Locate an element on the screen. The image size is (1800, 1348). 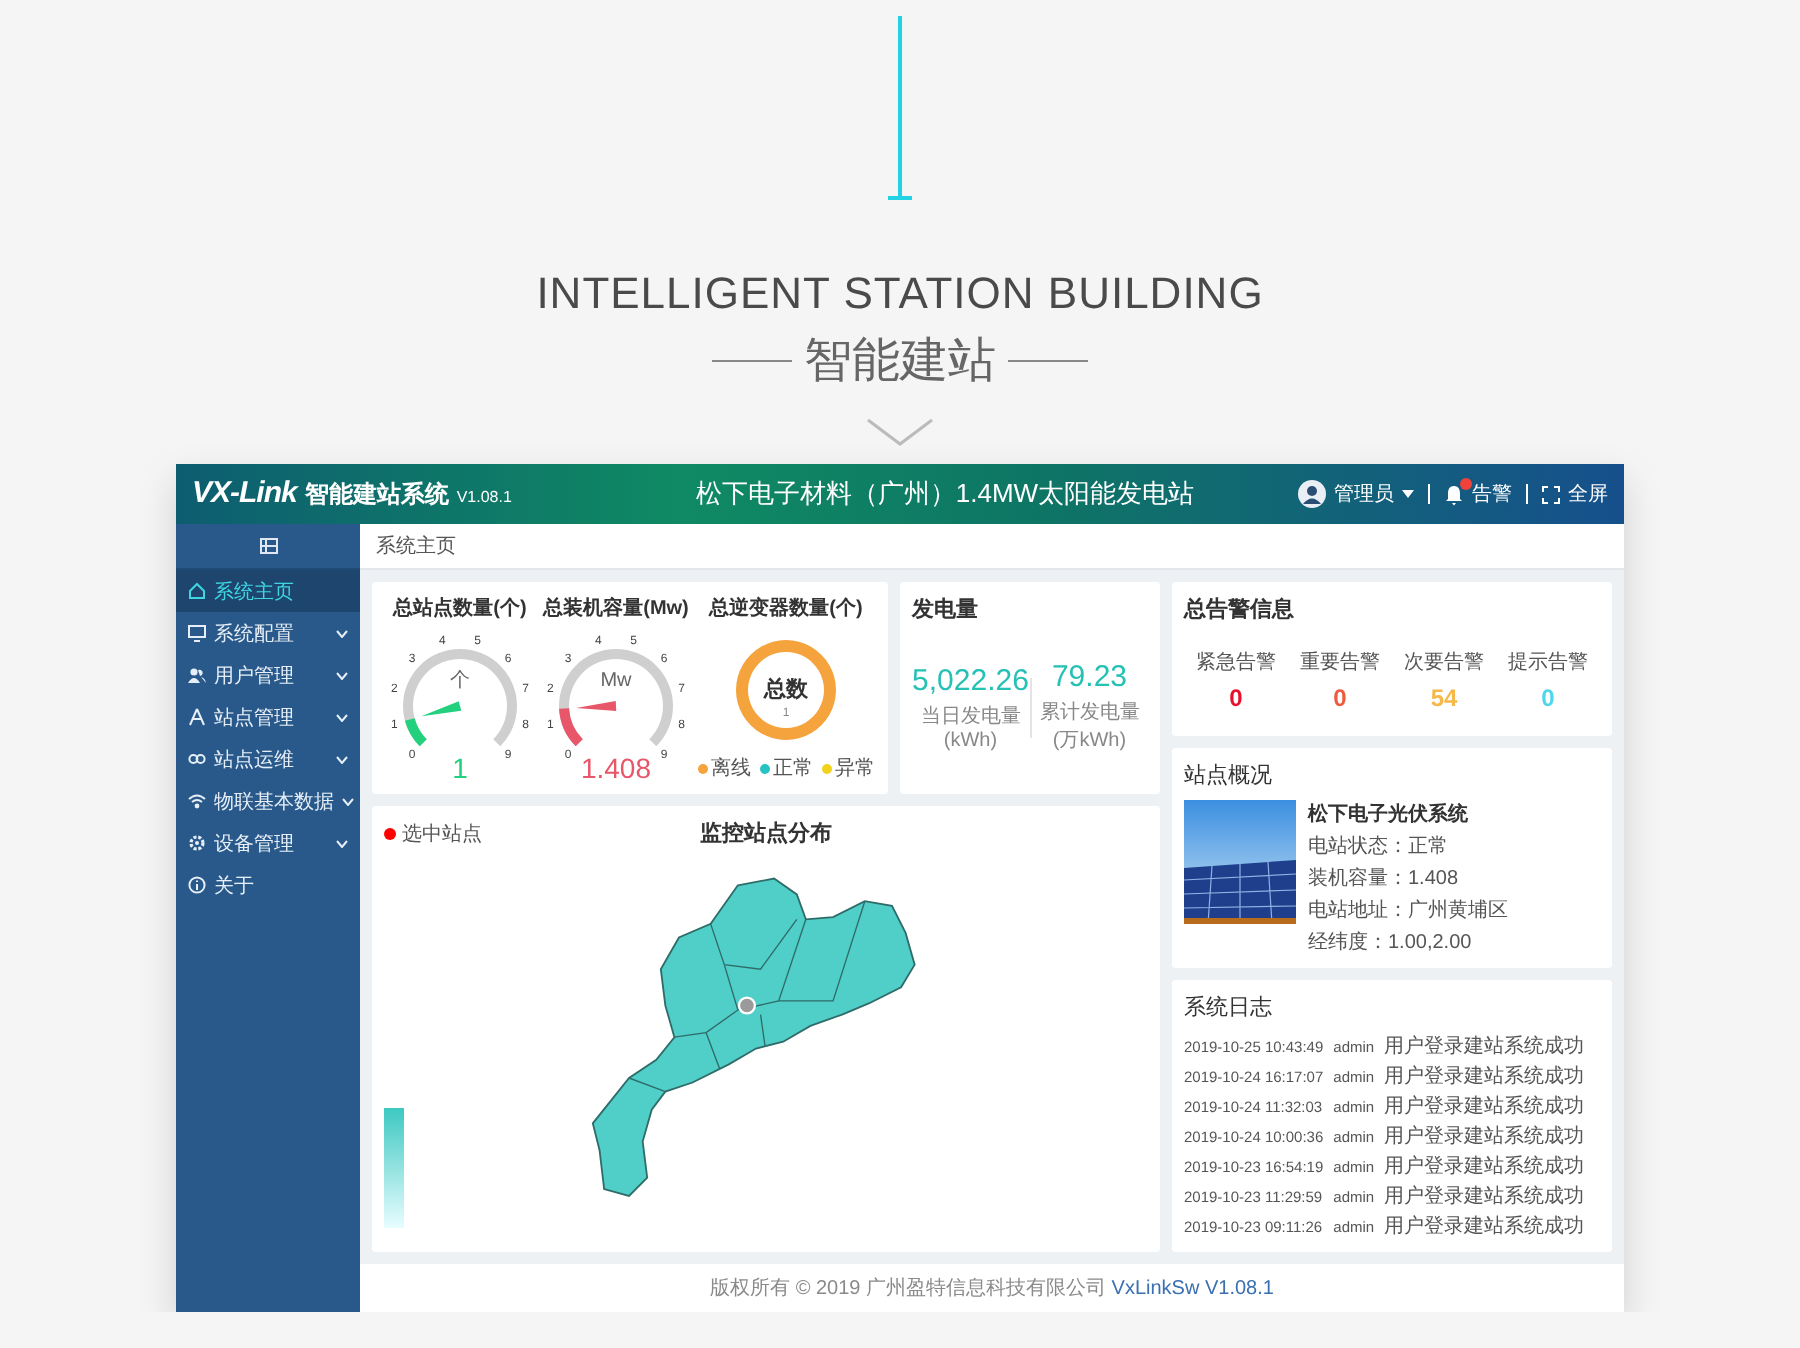
caret-icon is located at coordinates (1408, 494).